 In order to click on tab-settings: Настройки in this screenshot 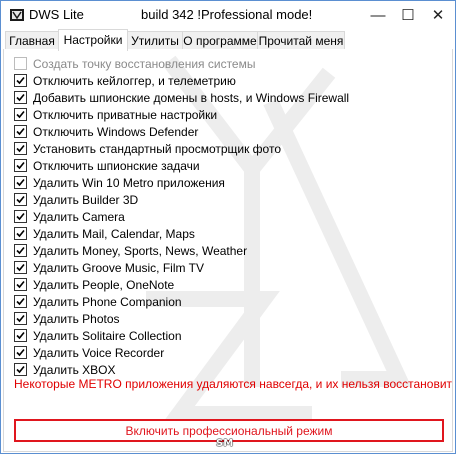, I will do `click(93, 40)`.